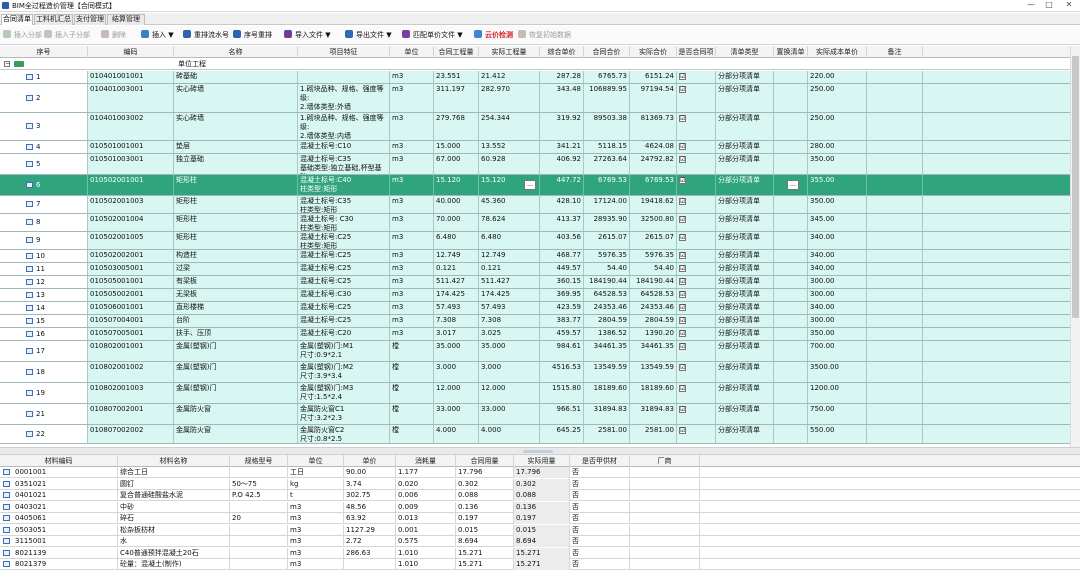  I want to click on cell-name: 有梁板, so click(236, 282).